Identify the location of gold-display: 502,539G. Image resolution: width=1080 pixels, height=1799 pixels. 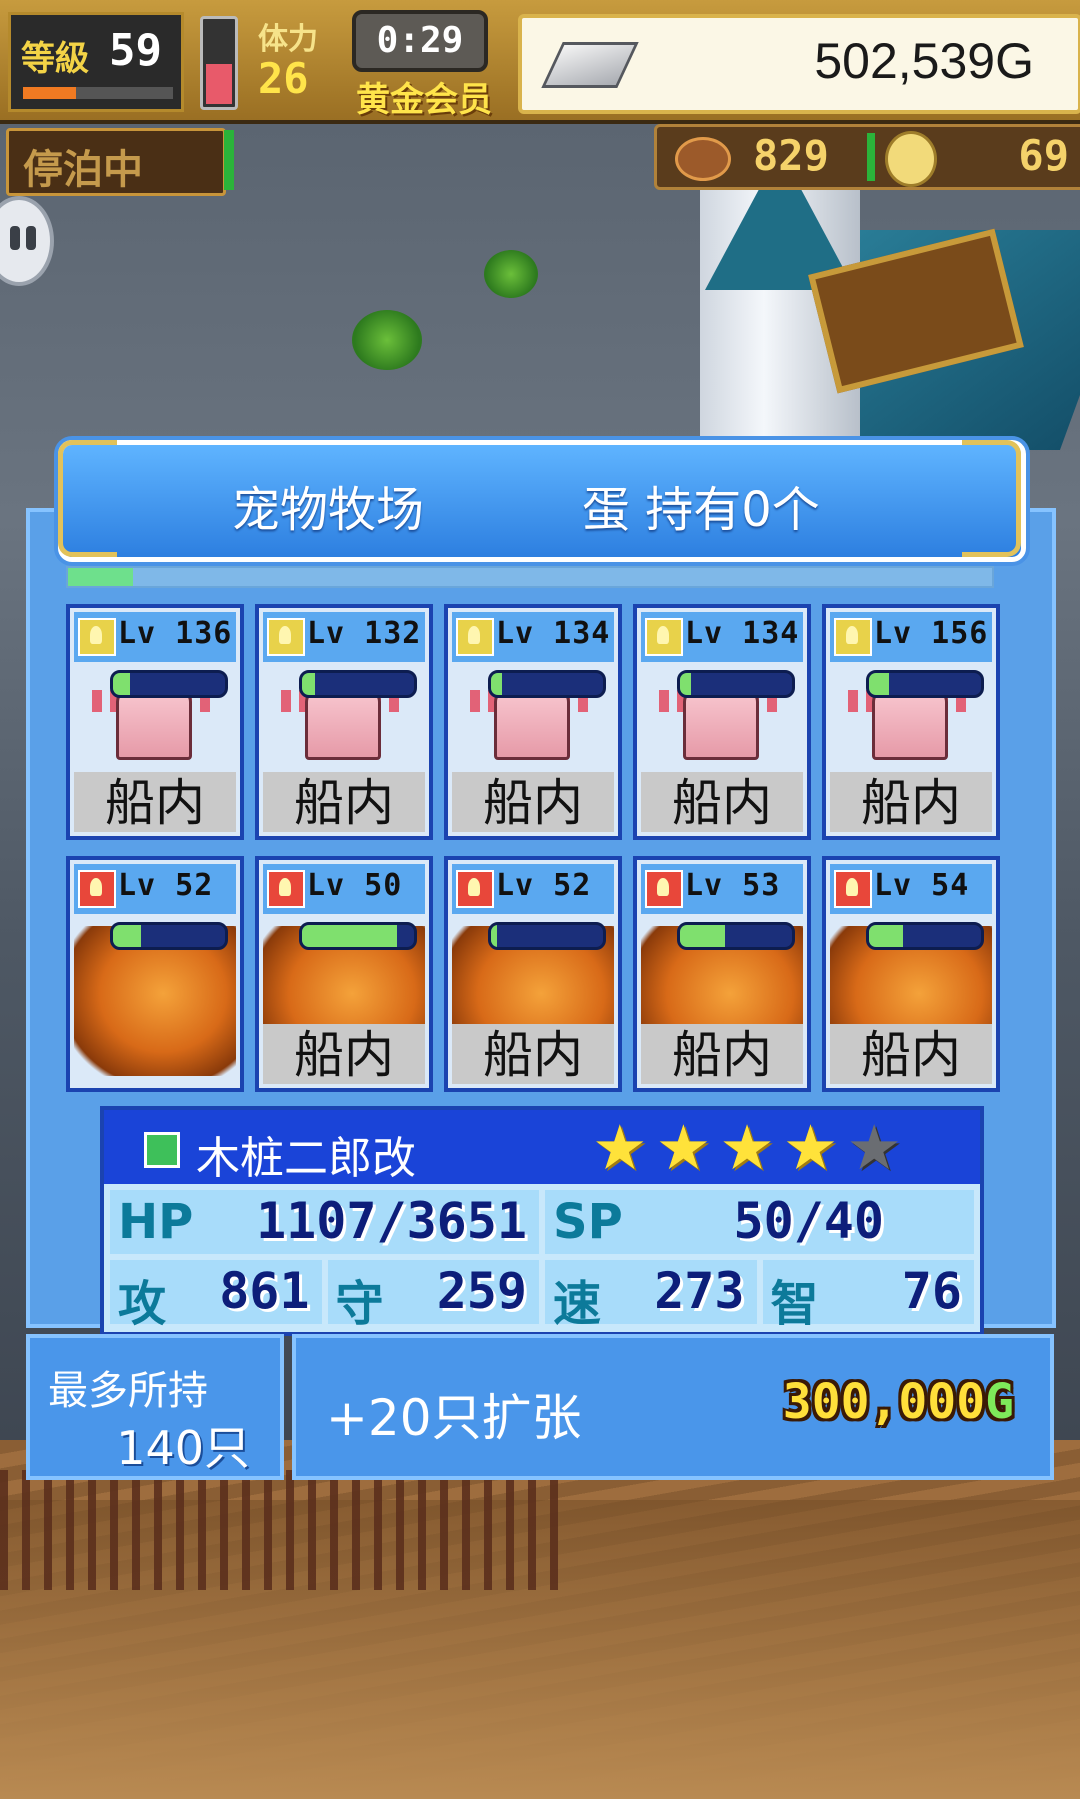
(799, 64).